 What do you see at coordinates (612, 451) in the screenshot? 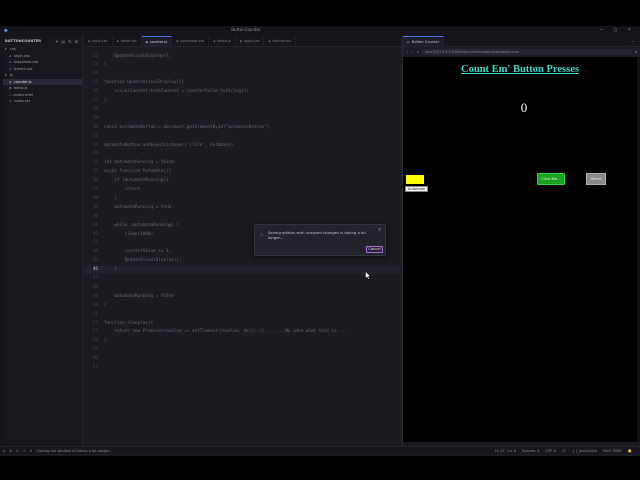
I see `port-status: Port: 3000` at bounding box center [612, 451].